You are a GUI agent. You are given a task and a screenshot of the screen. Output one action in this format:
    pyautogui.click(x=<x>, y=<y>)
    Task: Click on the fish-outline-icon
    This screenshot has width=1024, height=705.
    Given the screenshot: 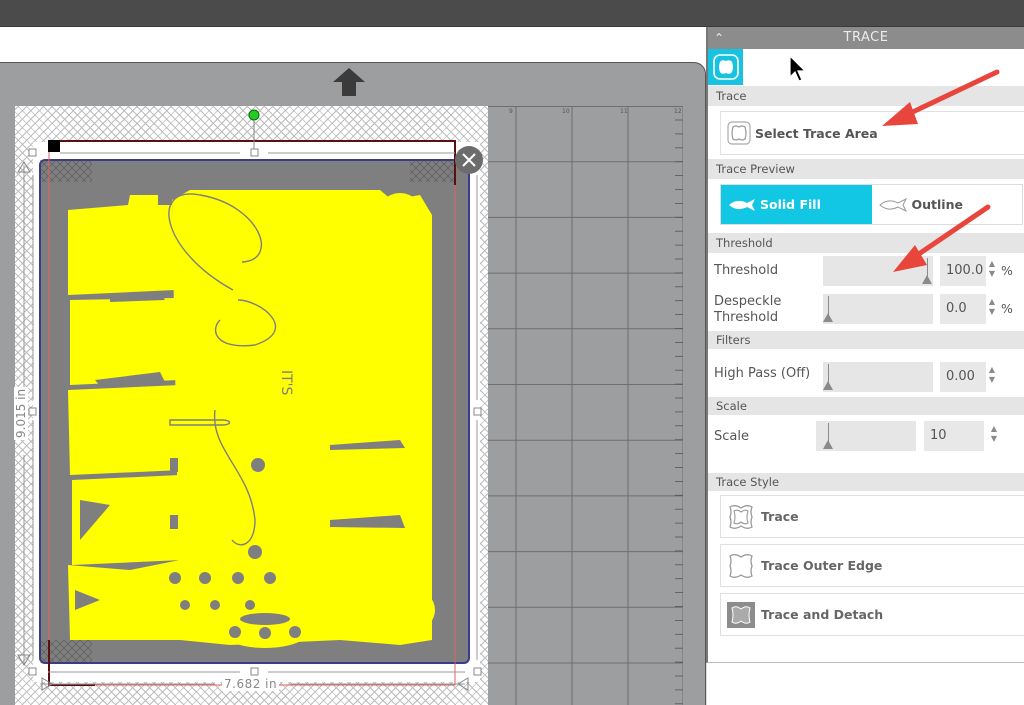 What is the action you would take?
    pyautogui.click(x=892, y=204)
    